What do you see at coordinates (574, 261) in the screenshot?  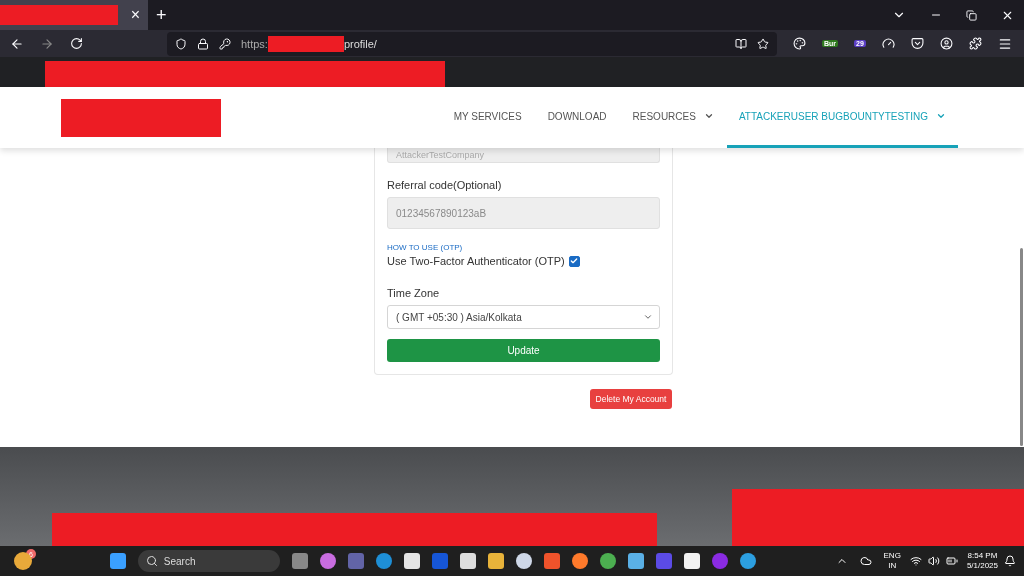 I see `otp-checkbox` at bounding box center [574, 261].